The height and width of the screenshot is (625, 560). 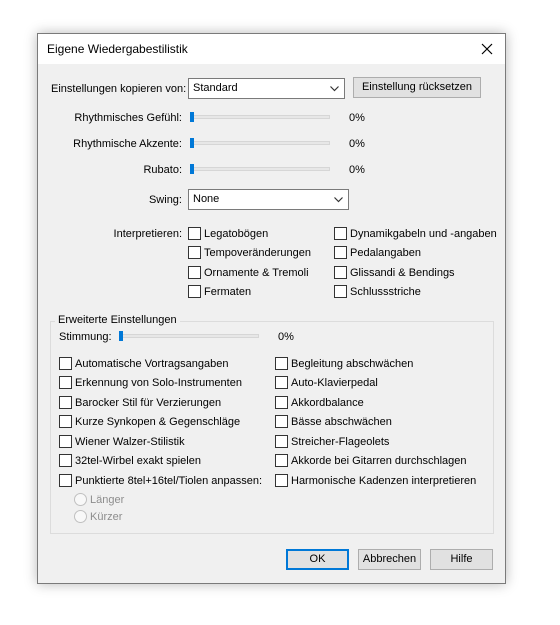 What do you see at coordinates (65, 441) in the screenshot?
I see `viennese-waltz-checkbox` at bounding box center [65, 441].